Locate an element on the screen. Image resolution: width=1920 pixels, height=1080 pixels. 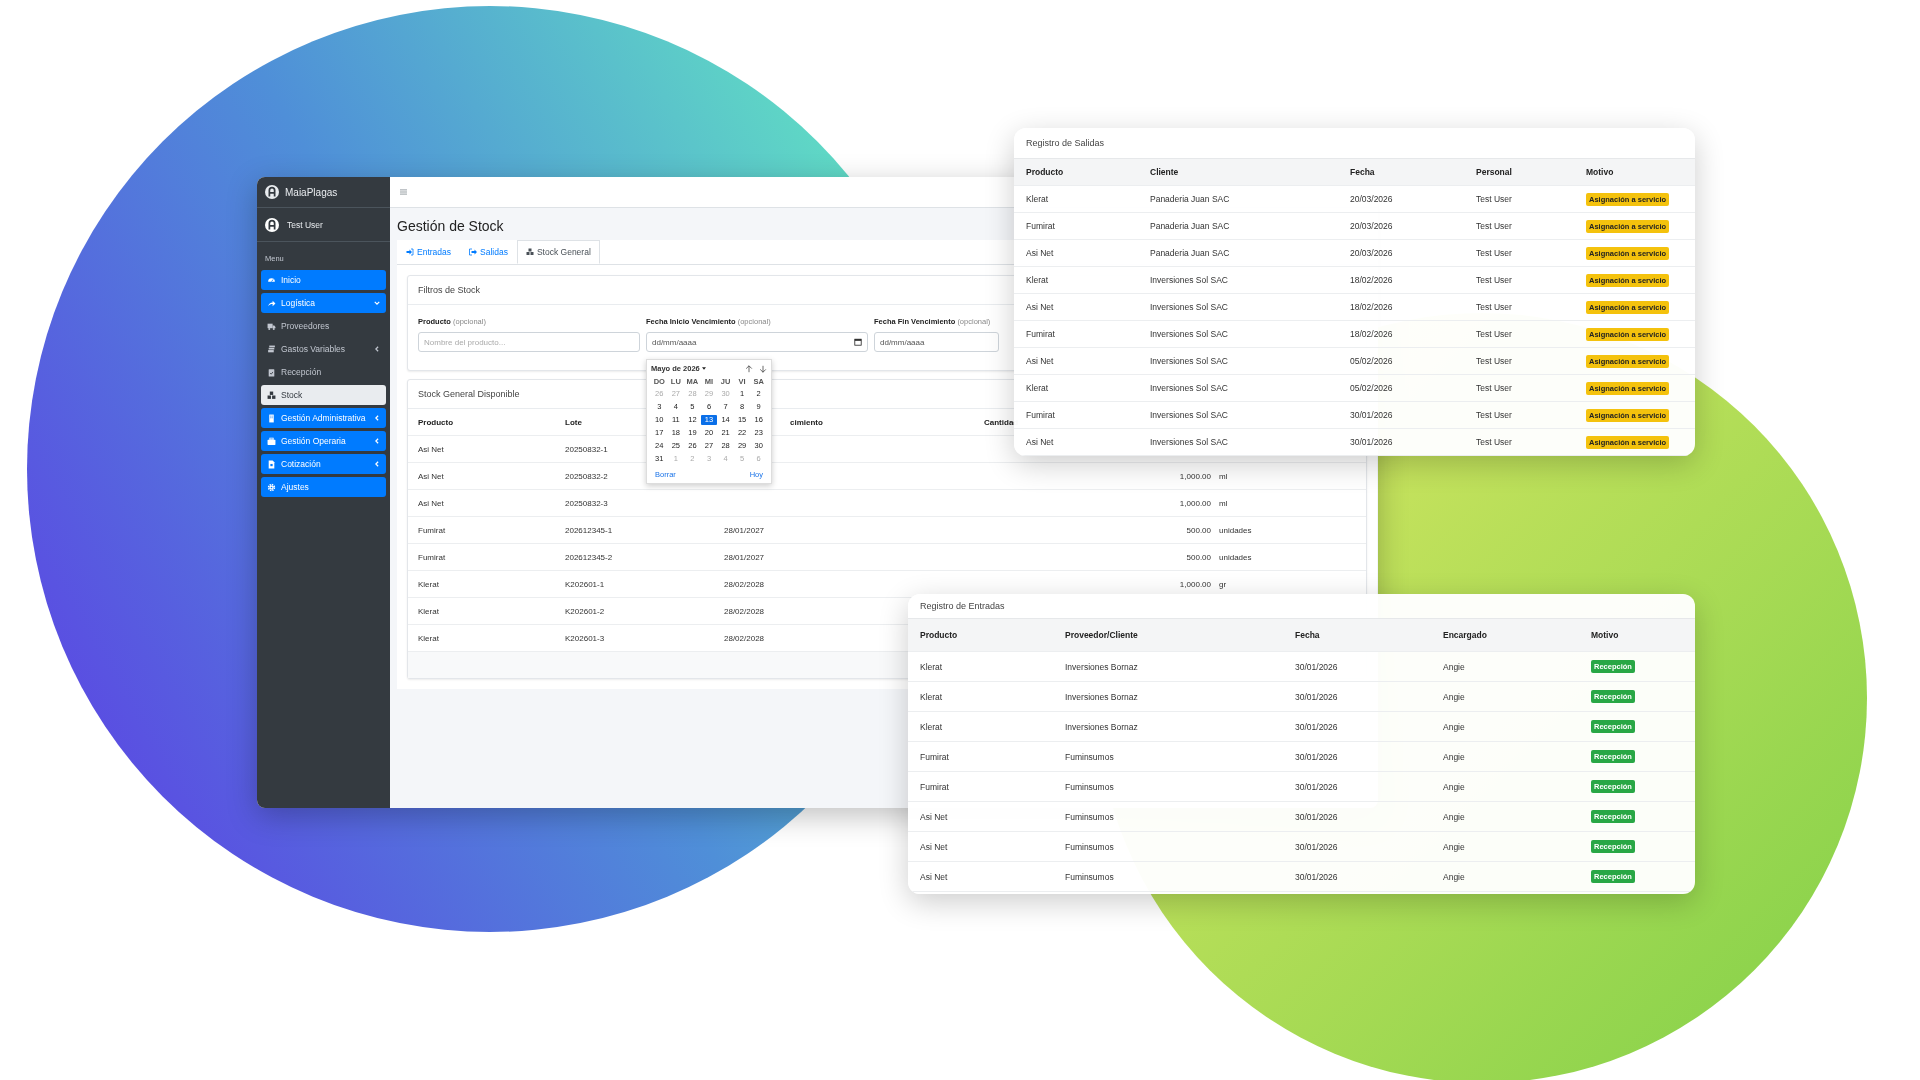
clipboard-check-icon is located at coordinates (271, 372).